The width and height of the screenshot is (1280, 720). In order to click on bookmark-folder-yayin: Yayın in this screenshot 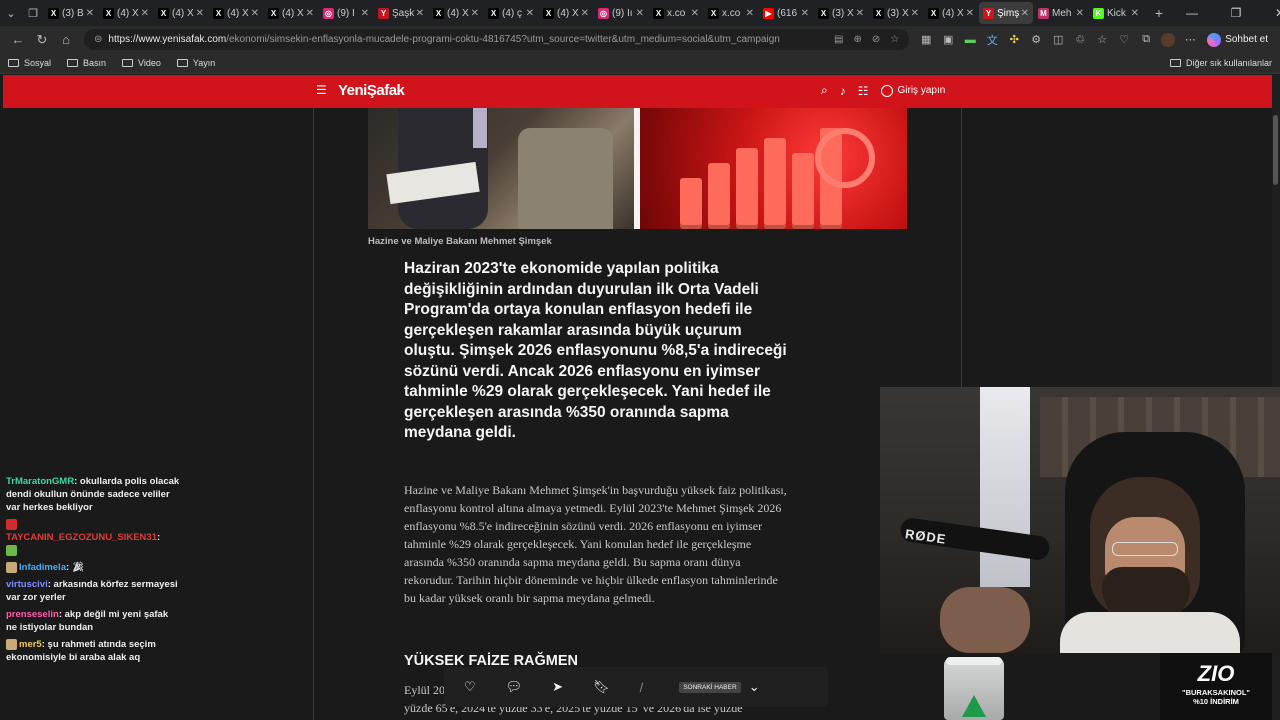, I will do `click(195, 63)`.